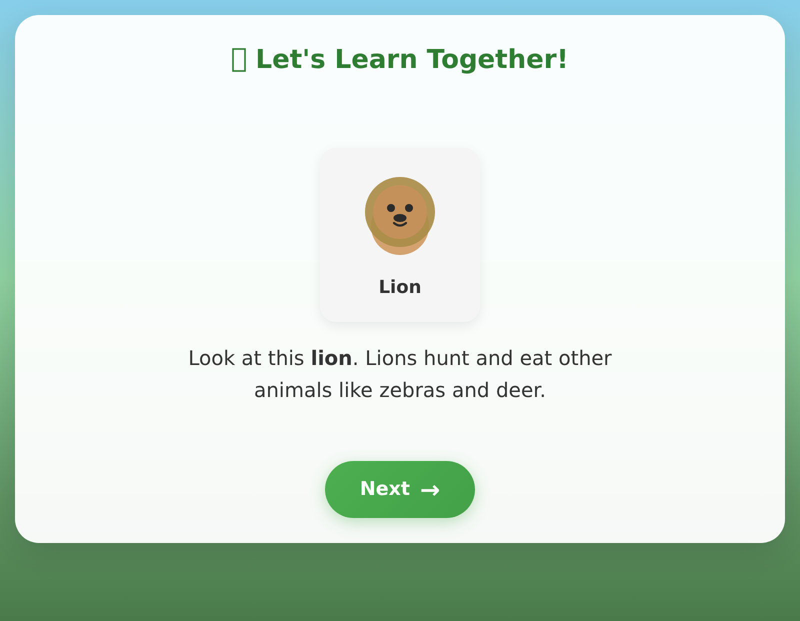 The image size is (800, 621). What do you see at coordinates (400, 489) in the screenshot?
I see `next-button: Next →` at bounding box center [400, 489].